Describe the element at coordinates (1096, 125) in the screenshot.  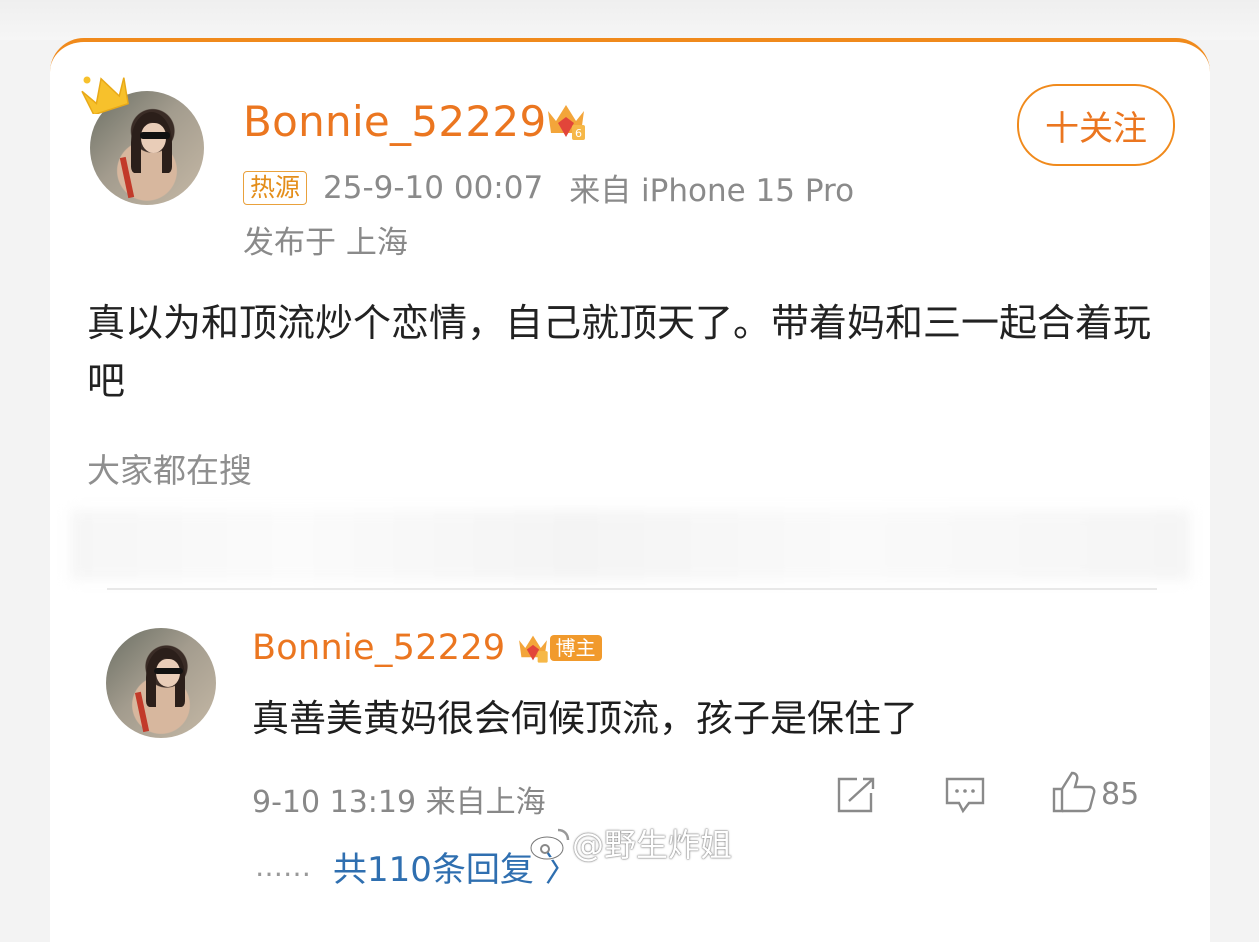
I see `follow-button: 十关注` at that location.